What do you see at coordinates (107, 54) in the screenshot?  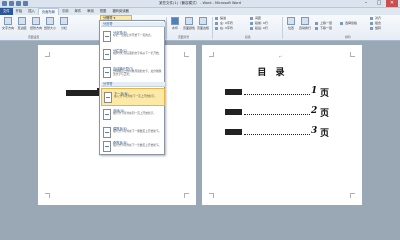 I see `column-break-icon` at bounding box center [107, 54].